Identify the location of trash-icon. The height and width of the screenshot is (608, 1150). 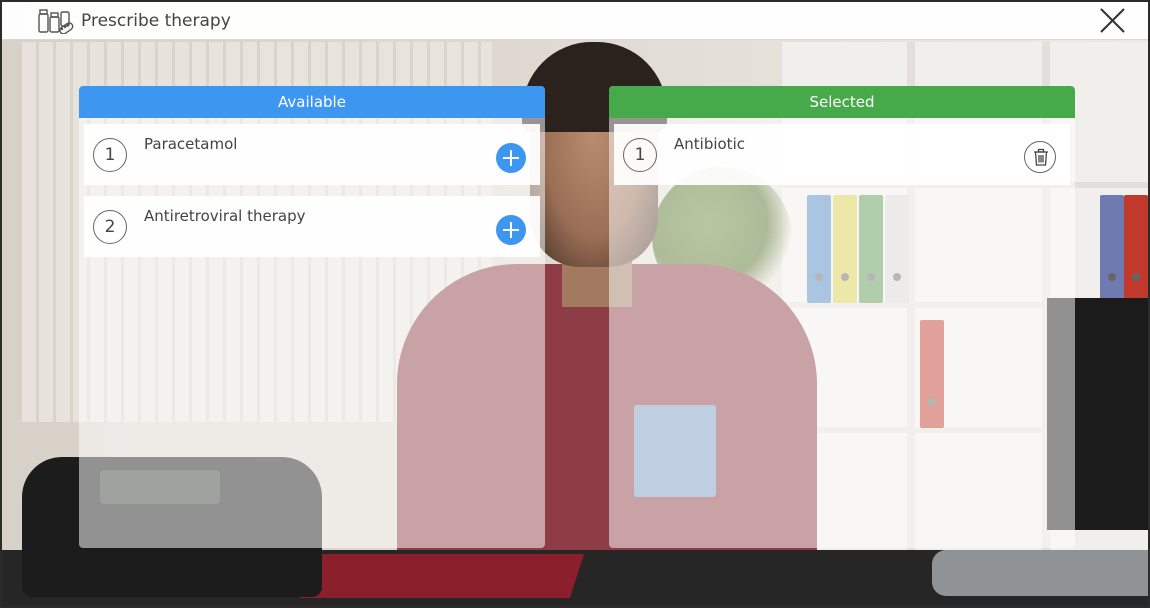
(1041, 157).